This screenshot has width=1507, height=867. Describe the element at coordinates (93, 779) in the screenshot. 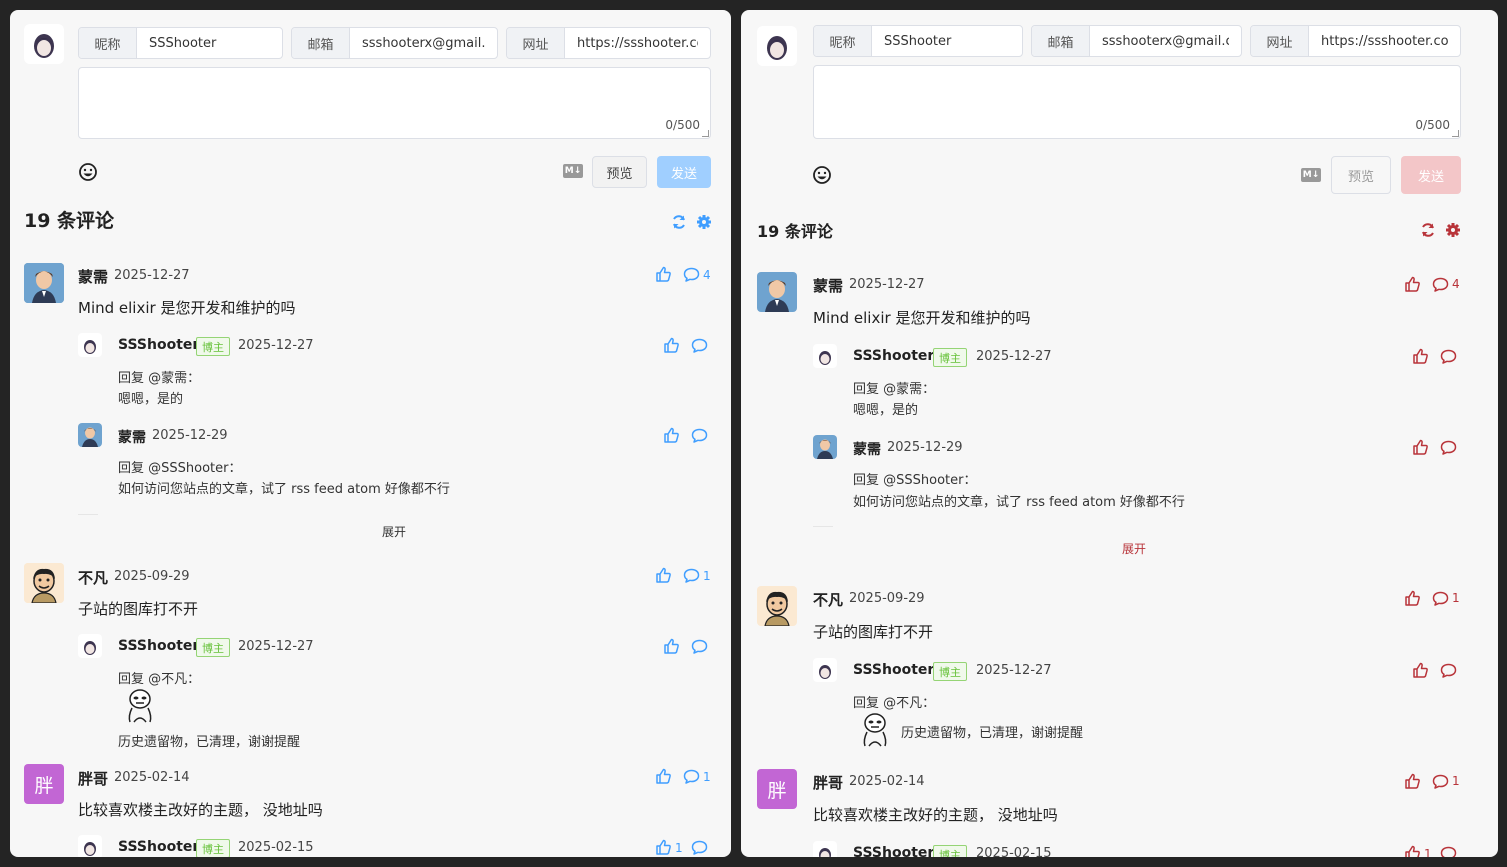

I see `comment-author: 胖哥` at that location.